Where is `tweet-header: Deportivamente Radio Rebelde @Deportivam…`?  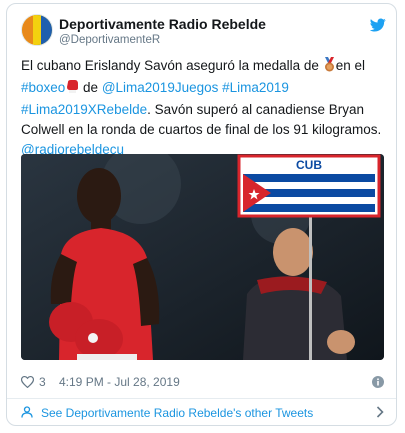
tweet-header: Deportivamente Radio Rebelde @Deportivam… is located at coordinates (203, 32).